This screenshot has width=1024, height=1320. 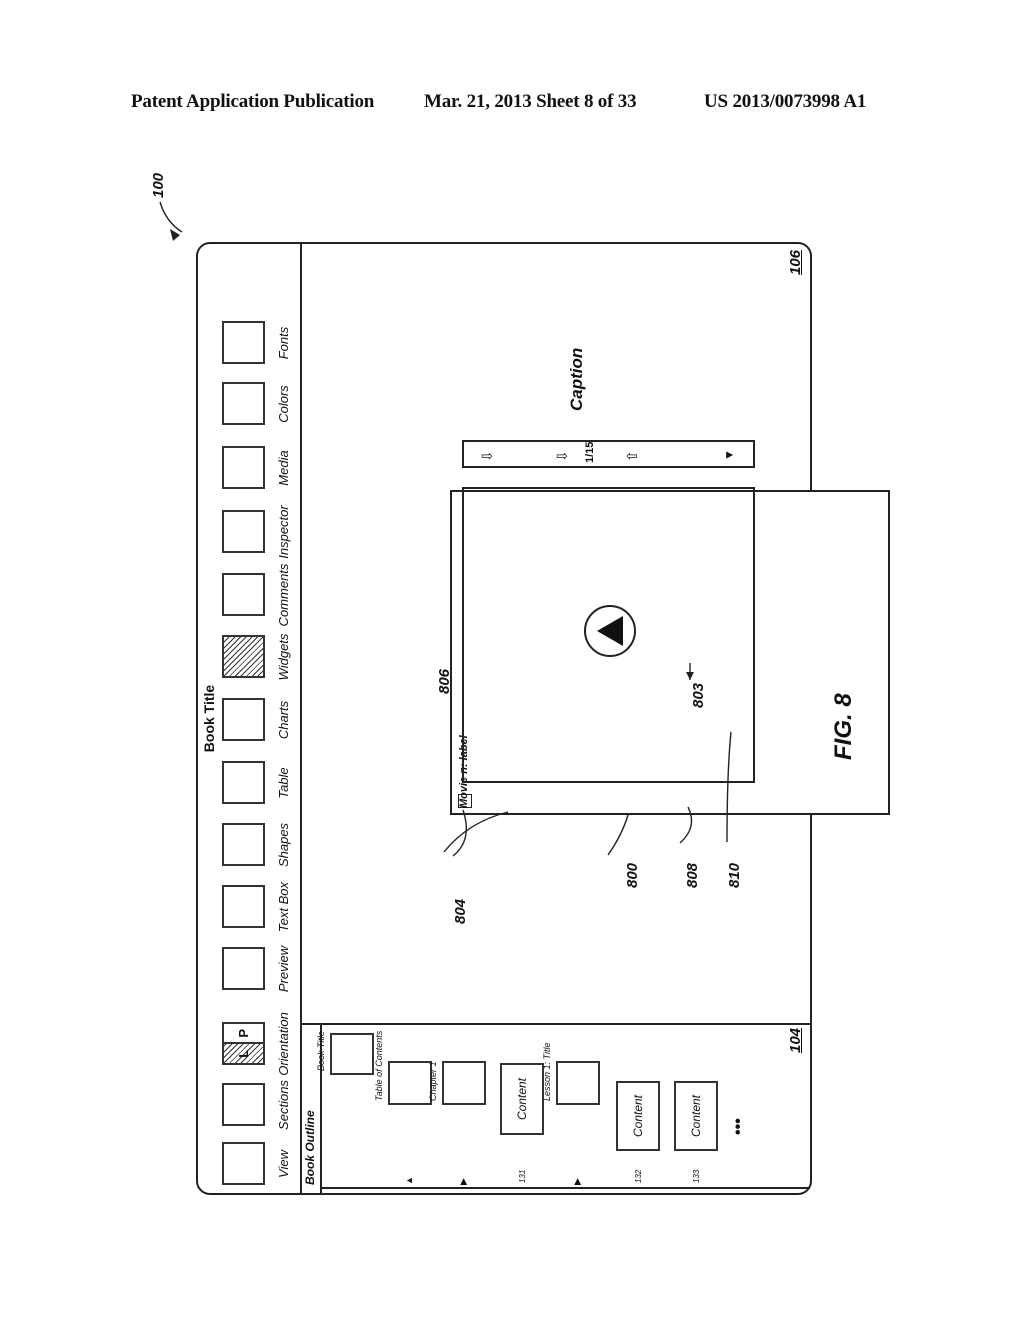 What do you see at coordinates (283, 343) in the screenshot?
I see `toolbar-label-fonts: Fonts` at bounding box center [283, 343].